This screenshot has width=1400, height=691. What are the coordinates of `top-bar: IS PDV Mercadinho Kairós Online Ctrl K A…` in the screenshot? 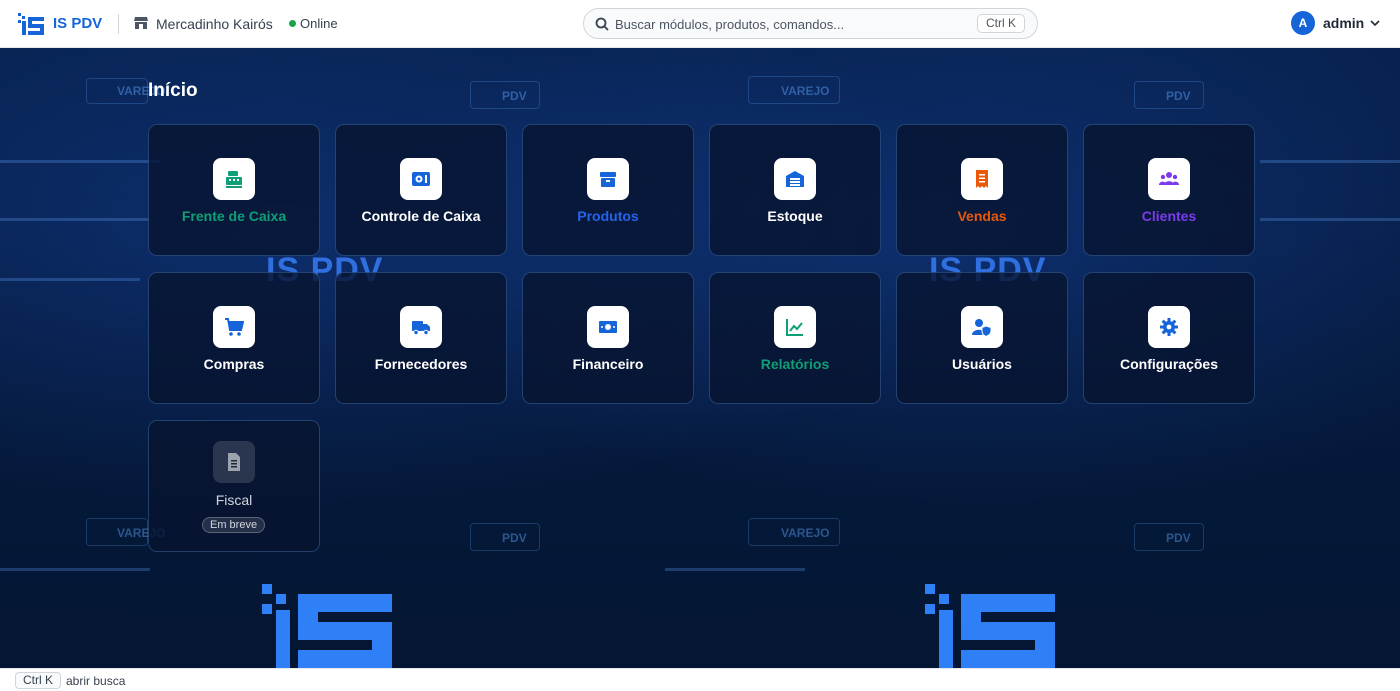 It's located at (700, 24).